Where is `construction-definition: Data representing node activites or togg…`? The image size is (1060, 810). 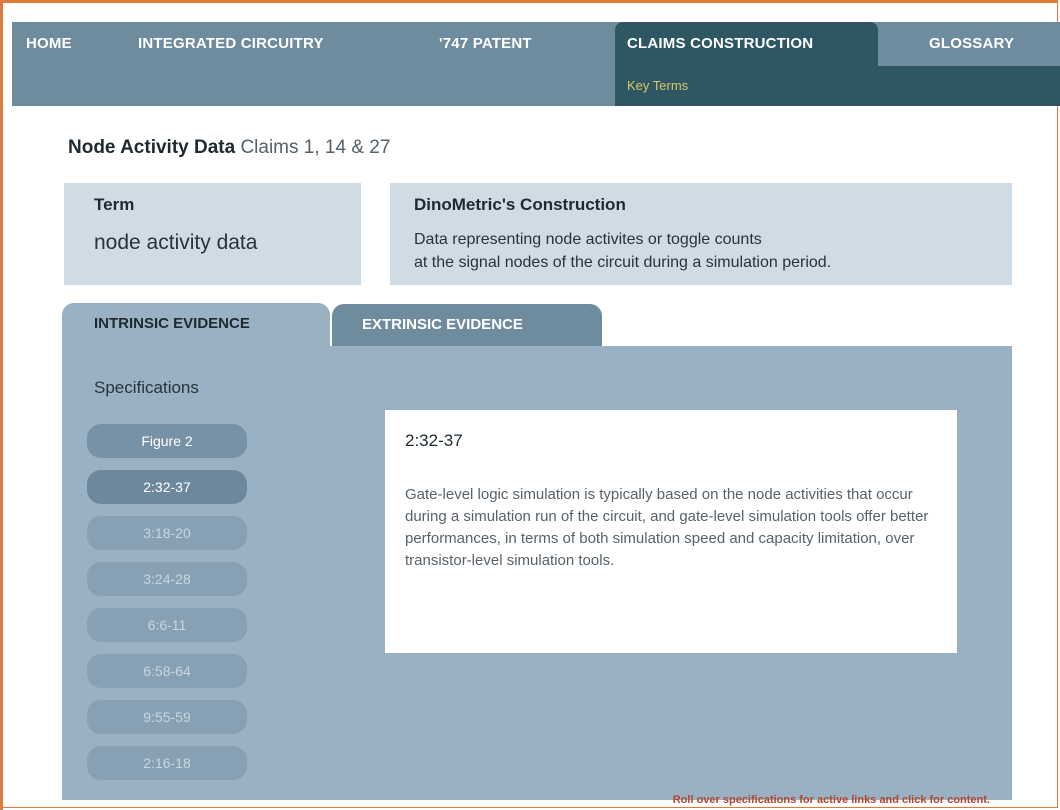
construction-definition: Data representing node activites or togg… is located at coordinates (709, 251).